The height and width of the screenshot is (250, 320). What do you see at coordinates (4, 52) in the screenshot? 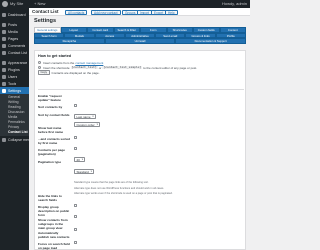
I see `contacts-icon` at bounding box center [4, 52].